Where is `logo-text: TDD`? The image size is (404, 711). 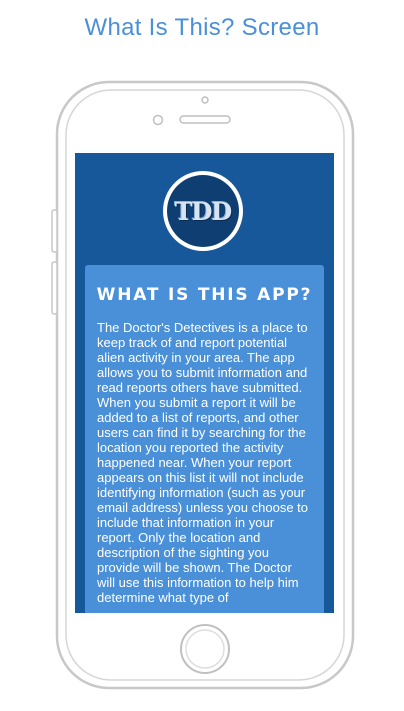
logo-text: TDD is located at coordinates (203, 211).